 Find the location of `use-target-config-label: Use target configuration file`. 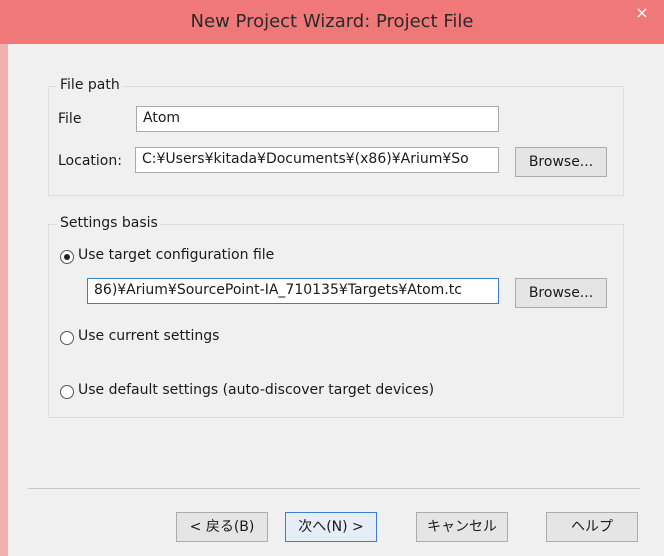

use-target-config-label: Use target configuration file is located at coordinates (183, 255).